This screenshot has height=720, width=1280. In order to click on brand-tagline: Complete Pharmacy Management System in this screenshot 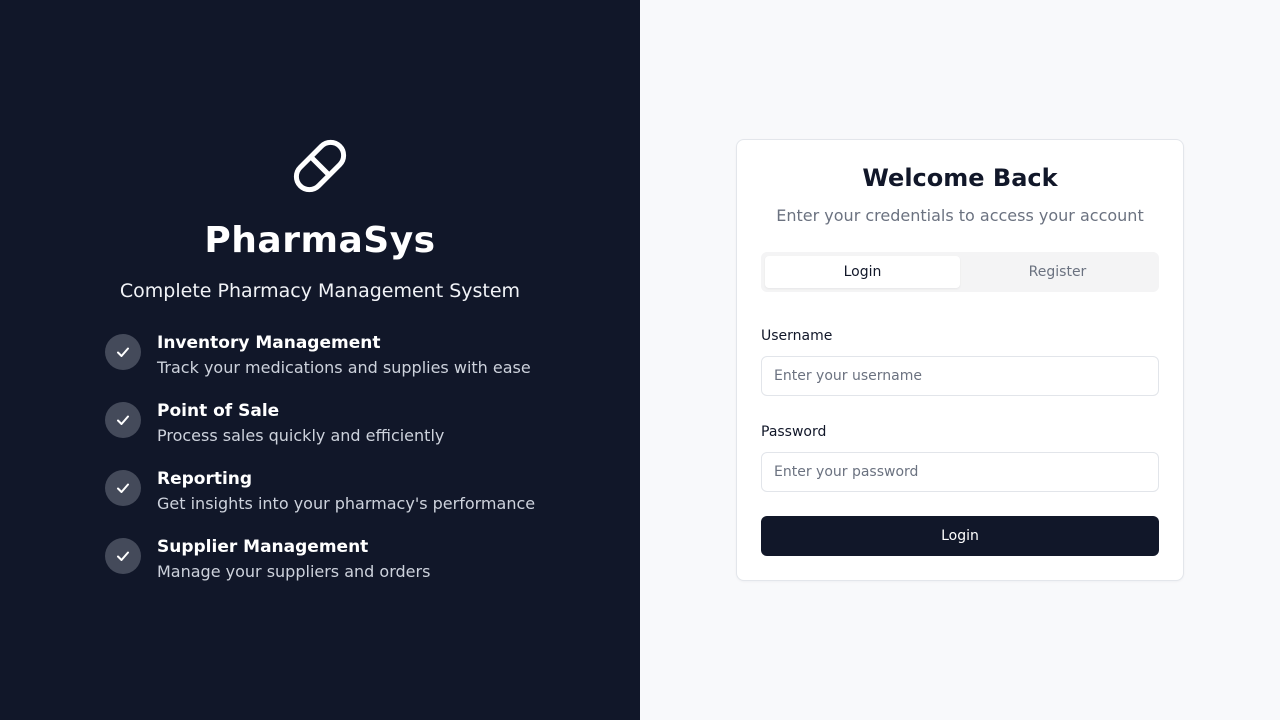, I will do `click(320, 291)`.